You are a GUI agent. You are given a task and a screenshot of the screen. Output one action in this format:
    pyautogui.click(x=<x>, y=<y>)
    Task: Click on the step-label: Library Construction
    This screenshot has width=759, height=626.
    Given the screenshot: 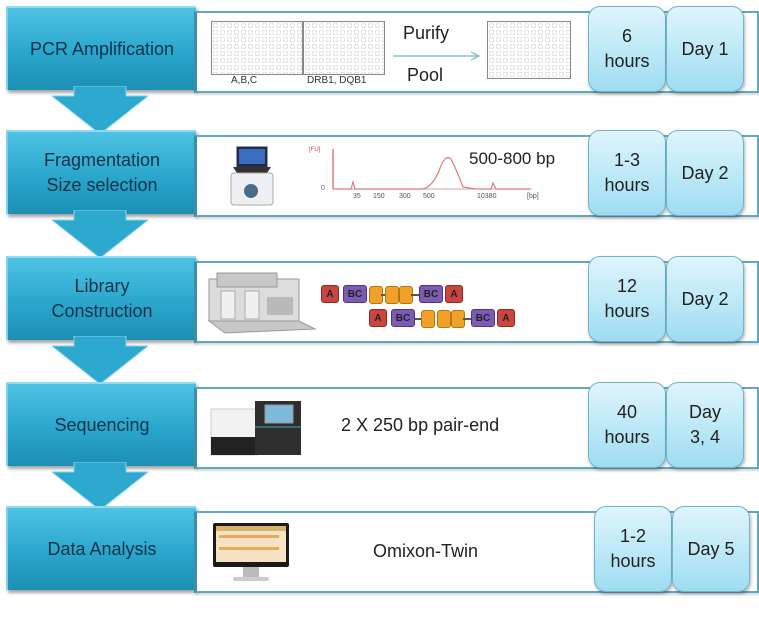 What is the action you would take?
    pyautogui.click(x=102, y=298)
    